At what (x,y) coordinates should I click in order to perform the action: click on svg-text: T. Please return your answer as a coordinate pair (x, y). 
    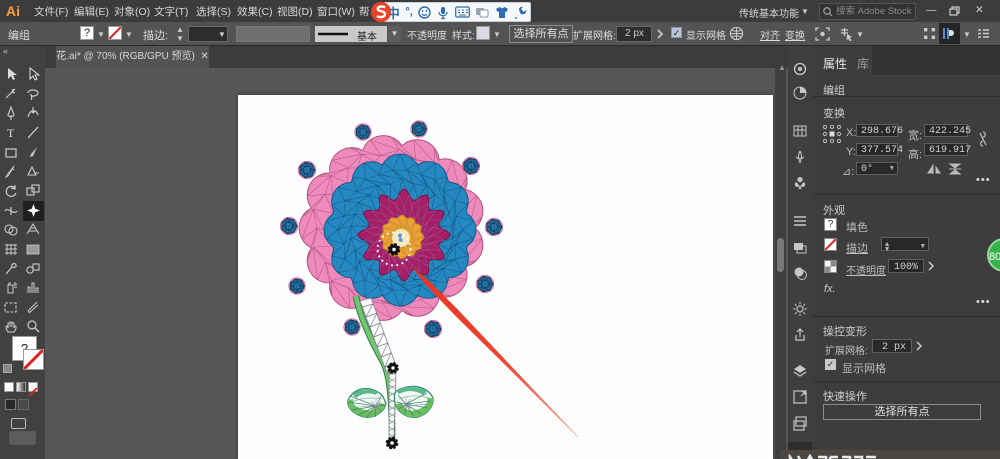
    Looking at the image, I should click on (11, 133).